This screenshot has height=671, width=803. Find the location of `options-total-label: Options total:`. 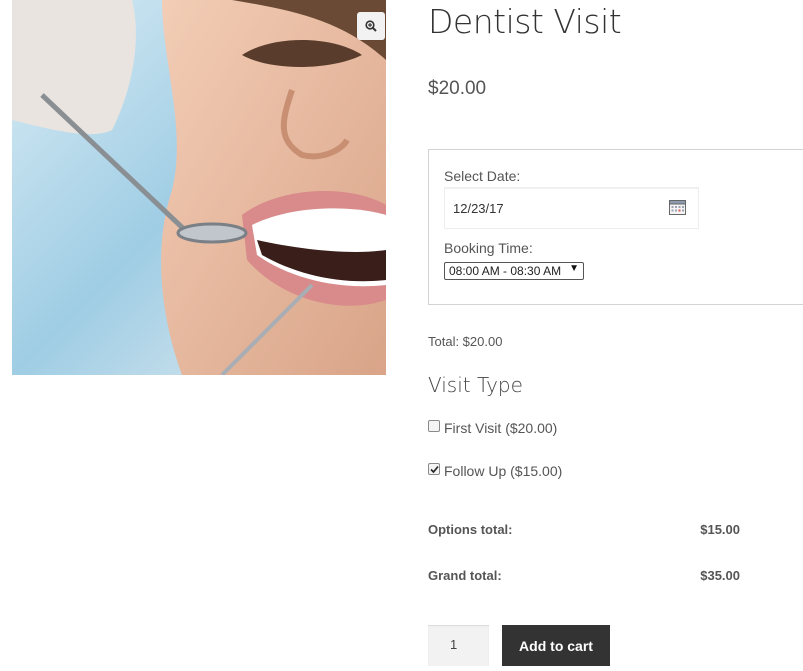

options-total-label: Options total: is located at coordinates (470, 529).